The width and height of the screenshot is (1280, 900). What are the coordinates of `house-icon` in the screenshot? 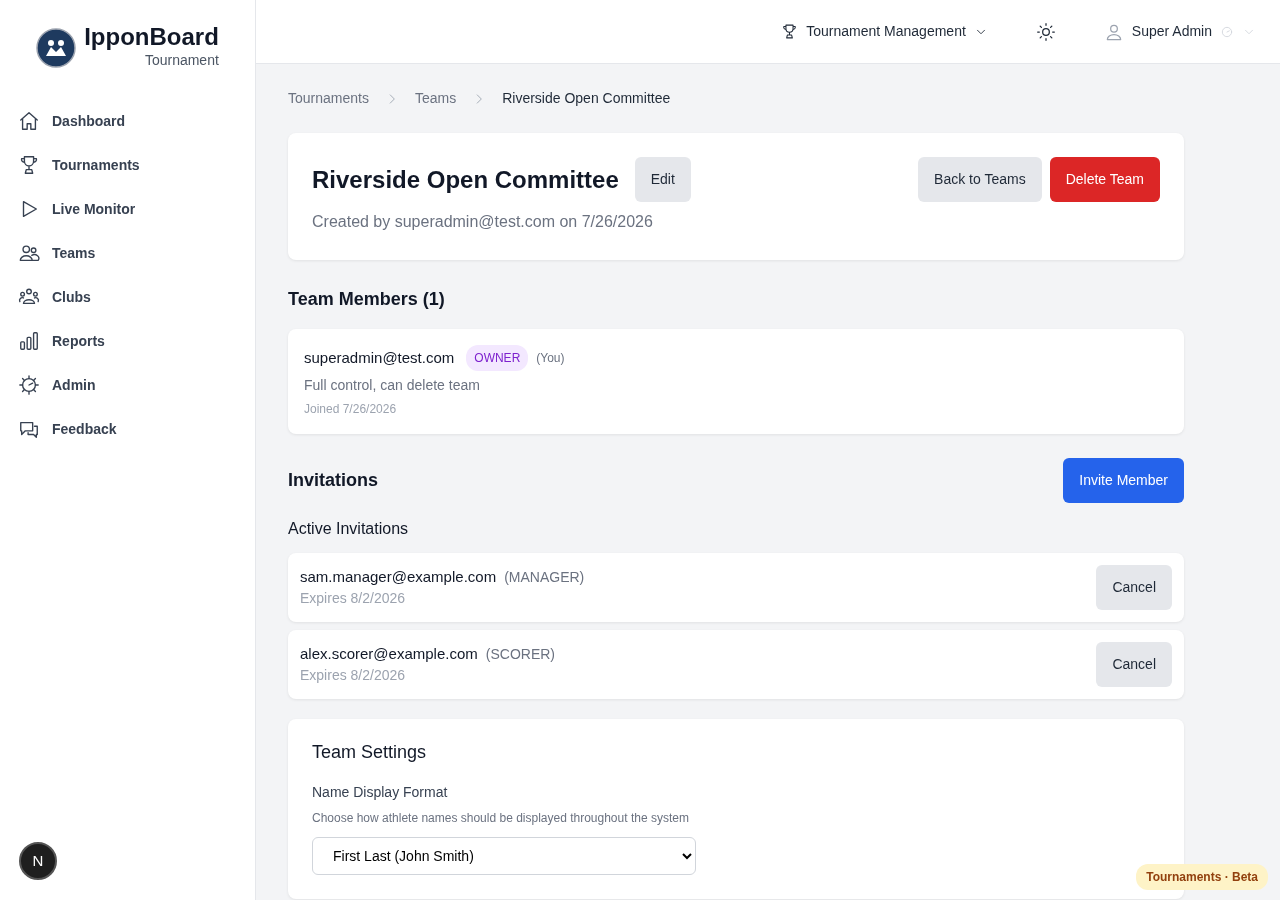 It's located at (29, 121).